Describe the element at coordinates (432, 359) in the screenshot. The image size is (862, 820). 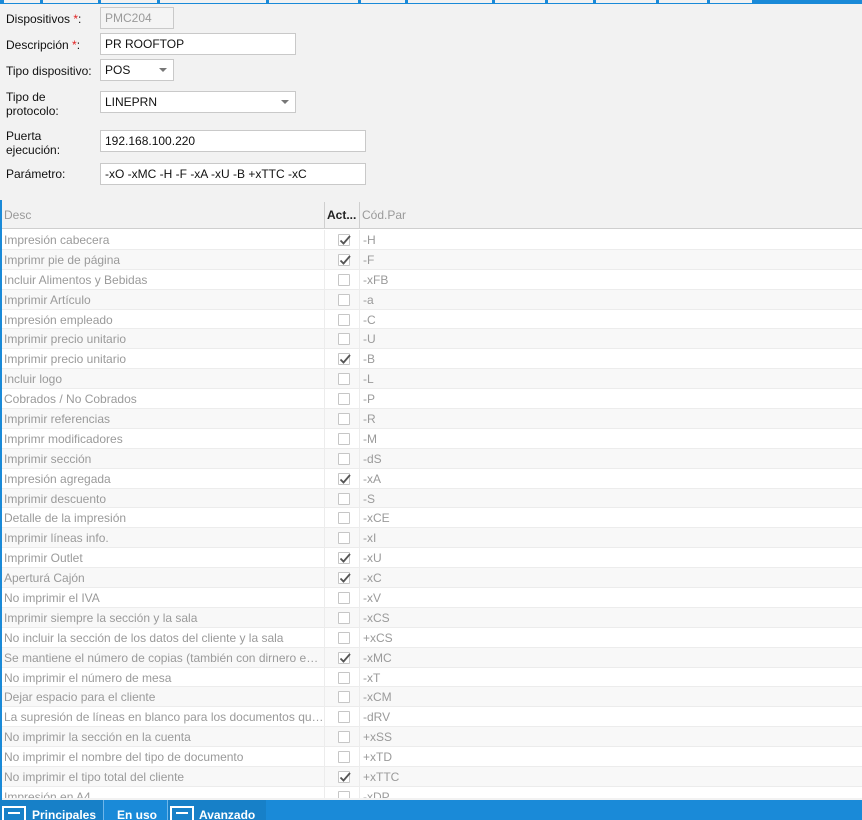
I see `table-row: Imprimir precio unitario -B` at that location.